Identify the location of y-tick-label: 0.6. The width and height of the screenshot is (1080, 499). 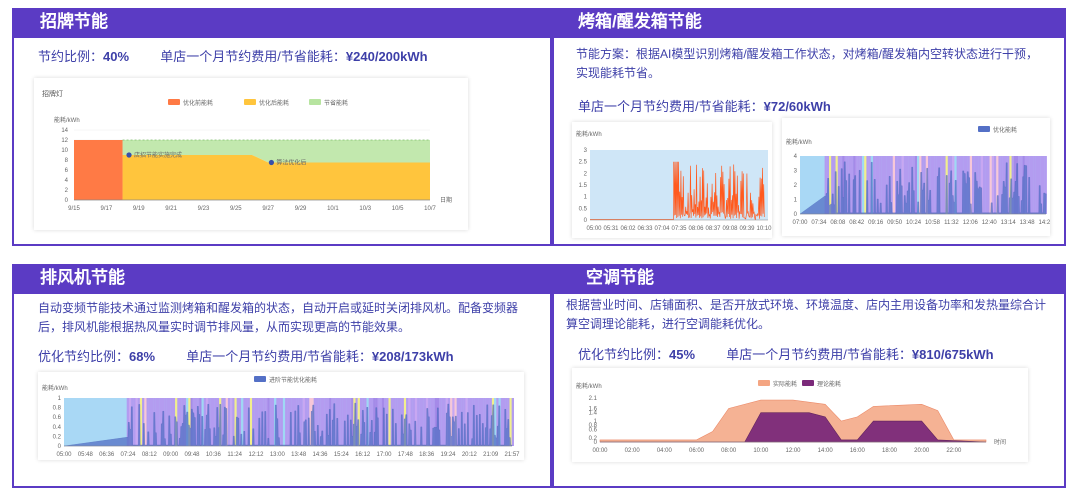
(57, 418).